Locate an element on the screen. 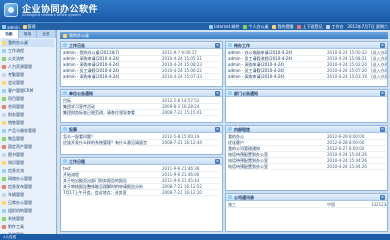 The height and width of the screenshot is (240, 390). sidebar-item: 财务管理 is located at coordinates (28, 115).